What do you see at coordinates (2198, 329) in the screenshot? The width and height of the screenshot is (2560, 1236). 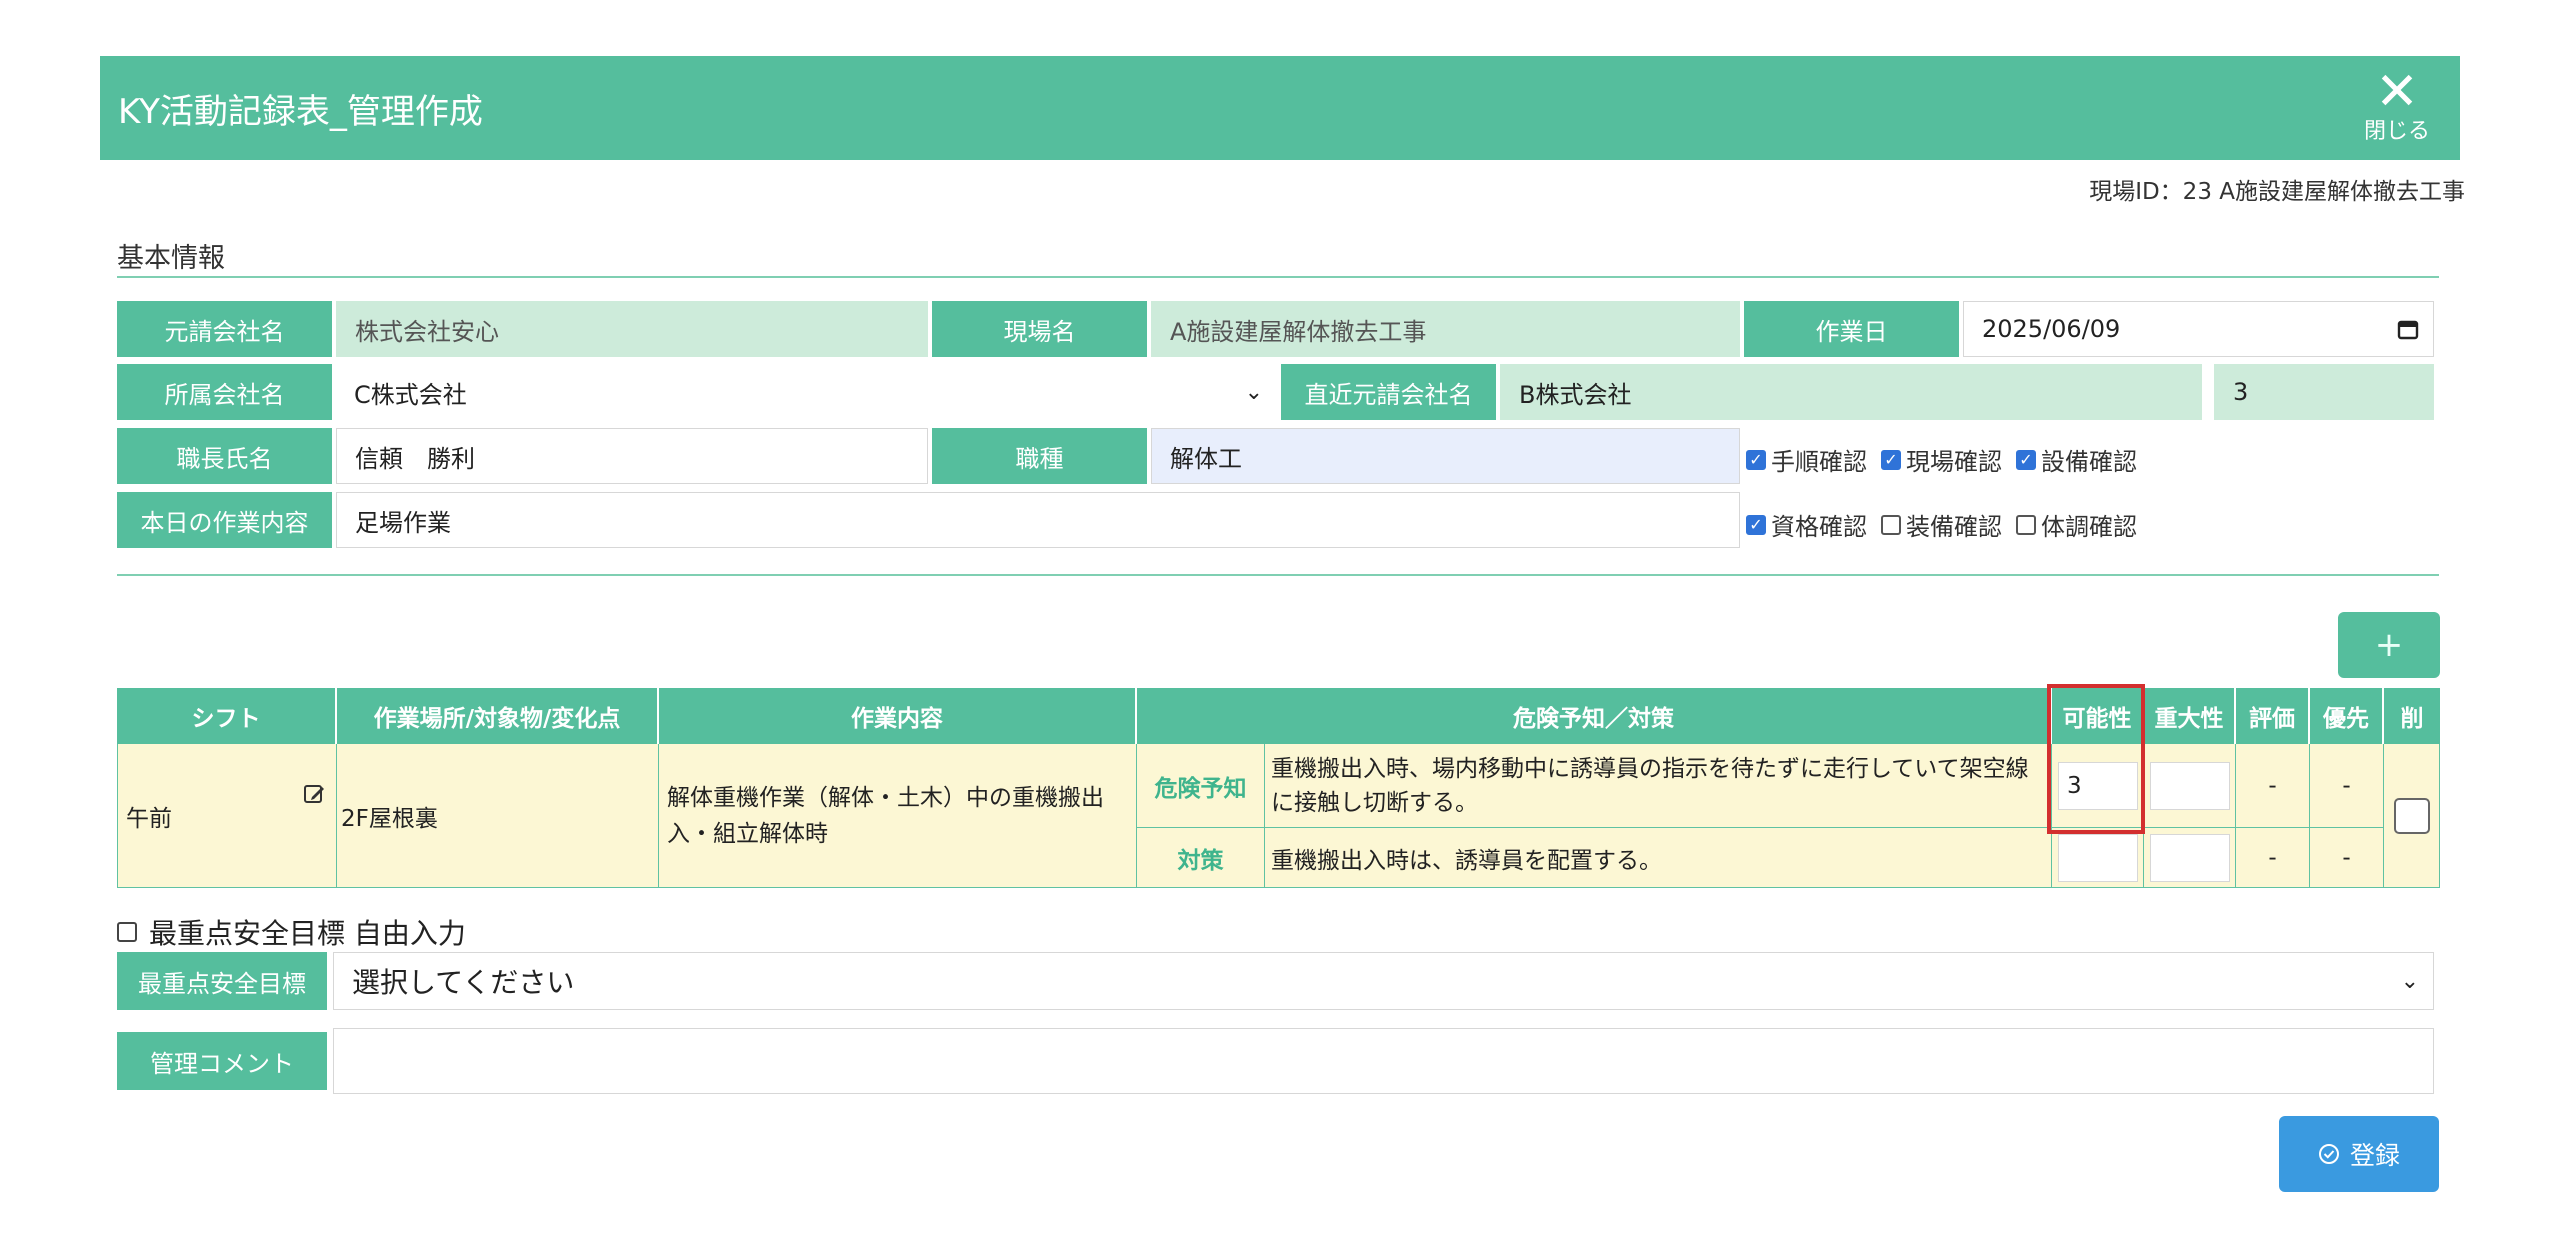 I see `work-date-input: 2025/06/09` at bounding box center [2198, 329].